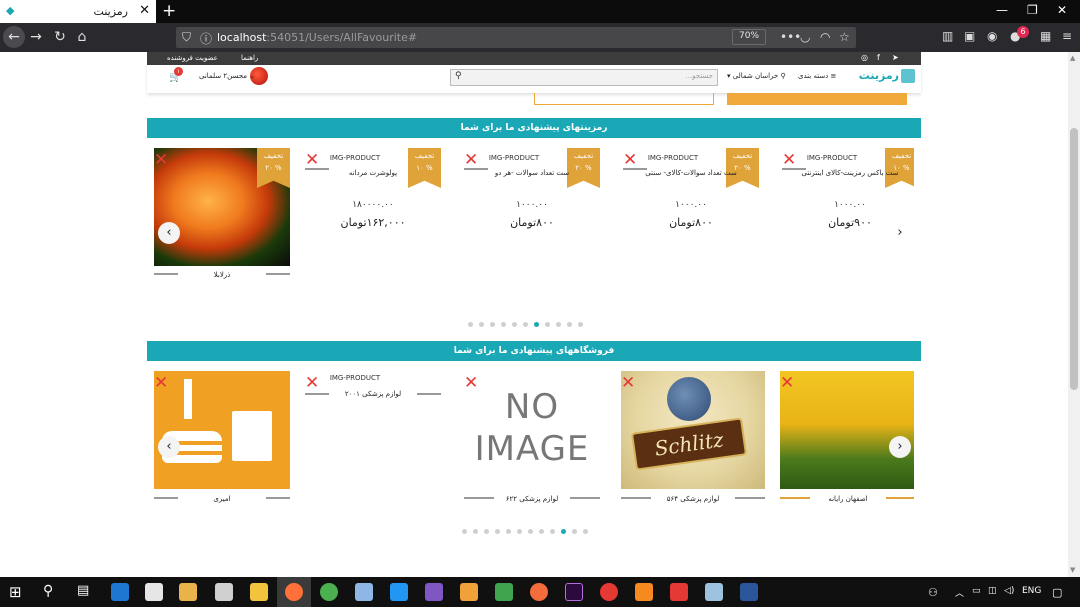 The width and height of the screenshot is (1080, 607). What do you see at coordinates (817, 76) in the screenshot?
I see `category-menu: ≡ دسته بندی` at bounding box center [817, 76].